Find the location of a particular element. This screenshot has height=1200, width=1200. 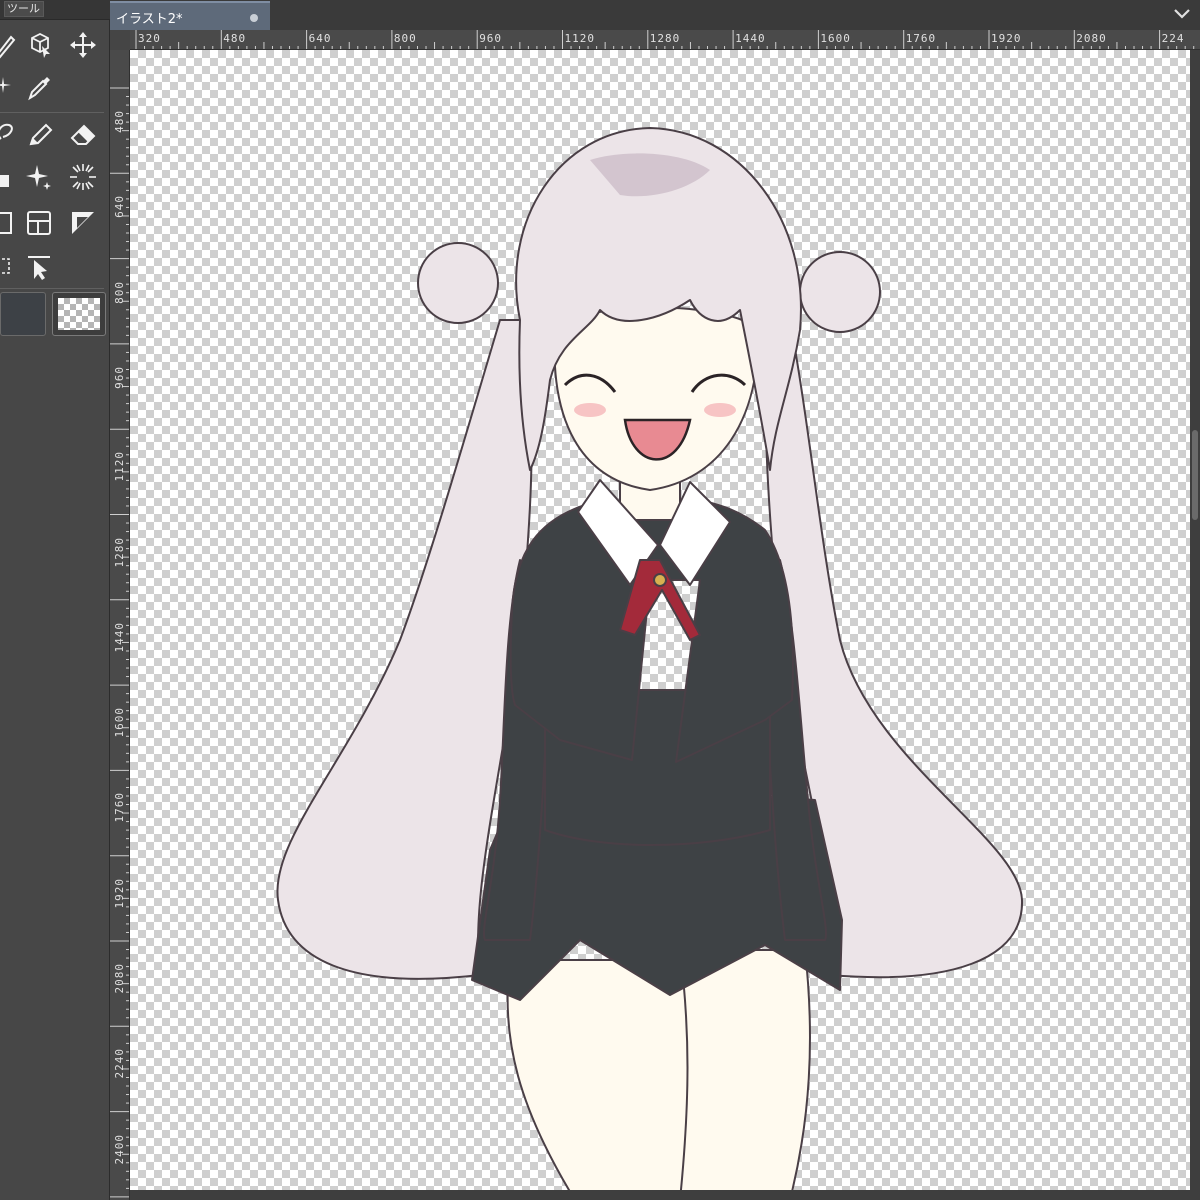

ruler-label-y: 2080 is located at coordinates (119, 978).